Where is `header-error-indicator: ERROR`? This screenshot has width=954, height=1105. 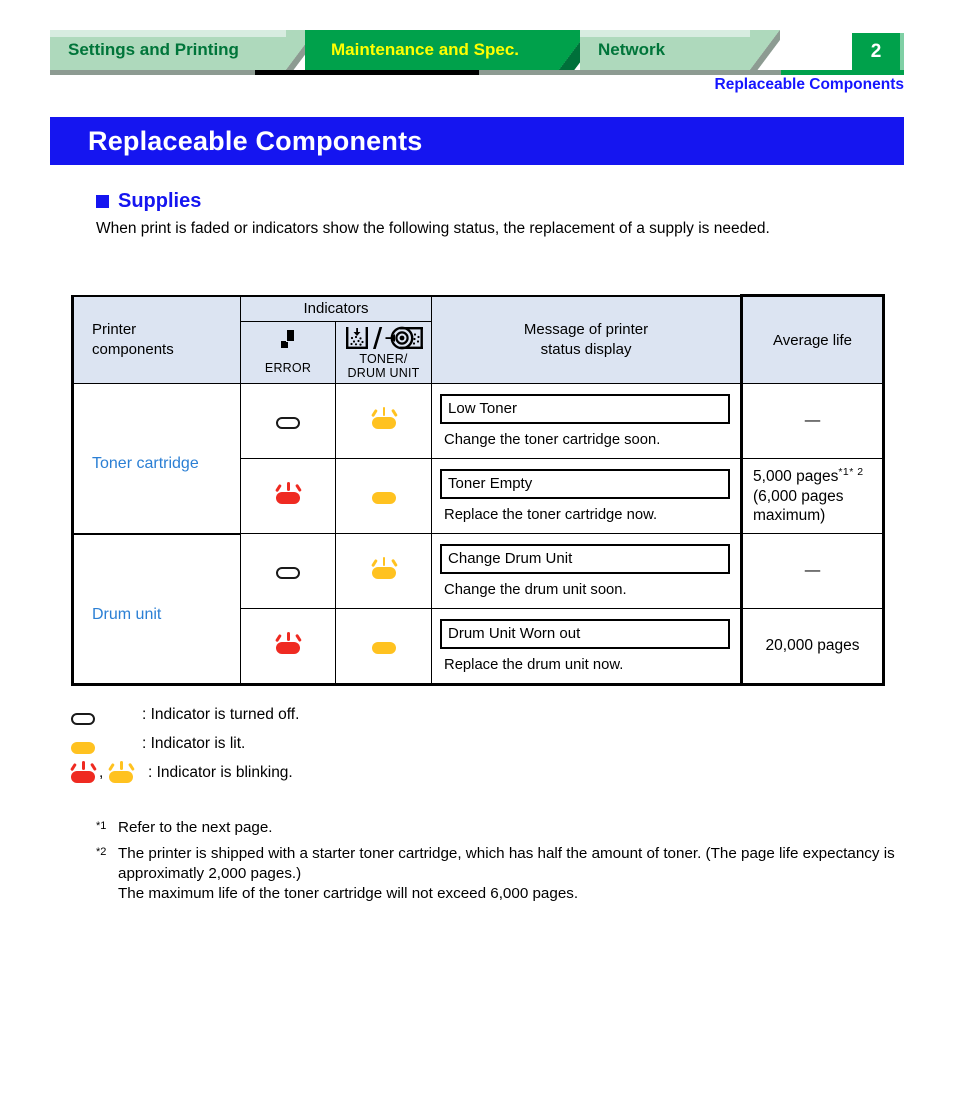 header-error-indicator: ERROR is located at coordinates (288, 352).